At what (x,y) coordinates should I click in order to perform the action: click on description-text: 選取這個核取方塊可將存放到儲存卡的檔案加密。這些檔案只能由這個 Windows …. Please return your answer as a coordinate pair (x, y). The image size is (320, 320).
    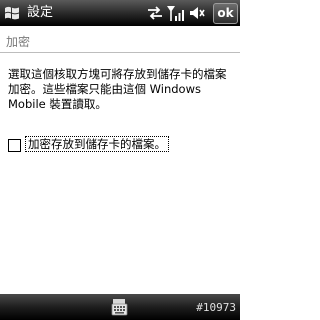
    Looking at the image, I should click on (117, 89).